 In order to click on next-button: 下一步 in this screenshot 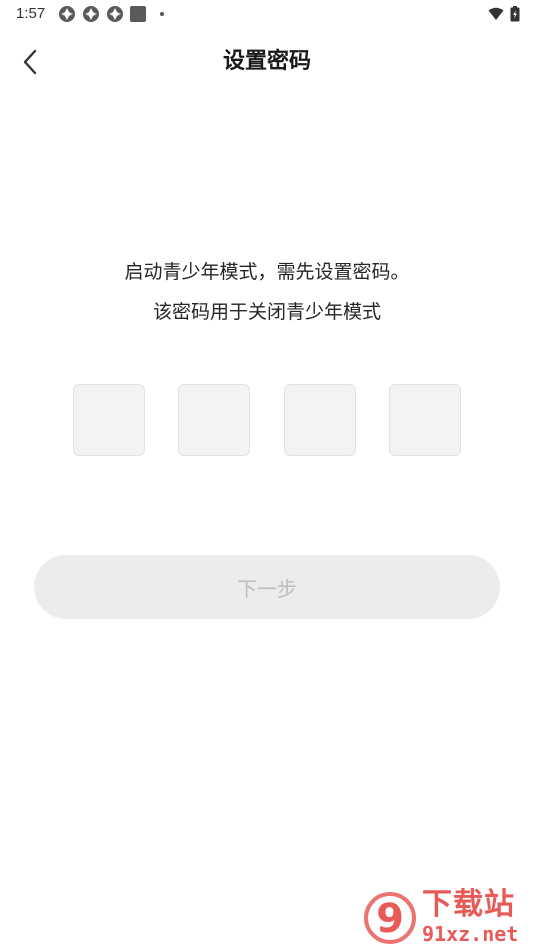, I will do `click(267, 587)`.